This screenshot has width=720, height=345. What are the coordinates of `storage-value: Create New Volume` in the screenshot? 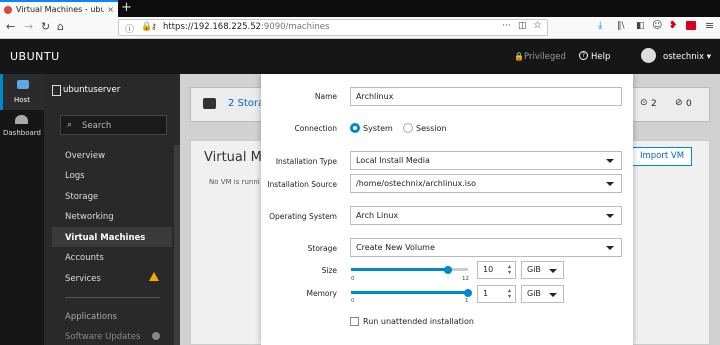 It's located at (395, 247).